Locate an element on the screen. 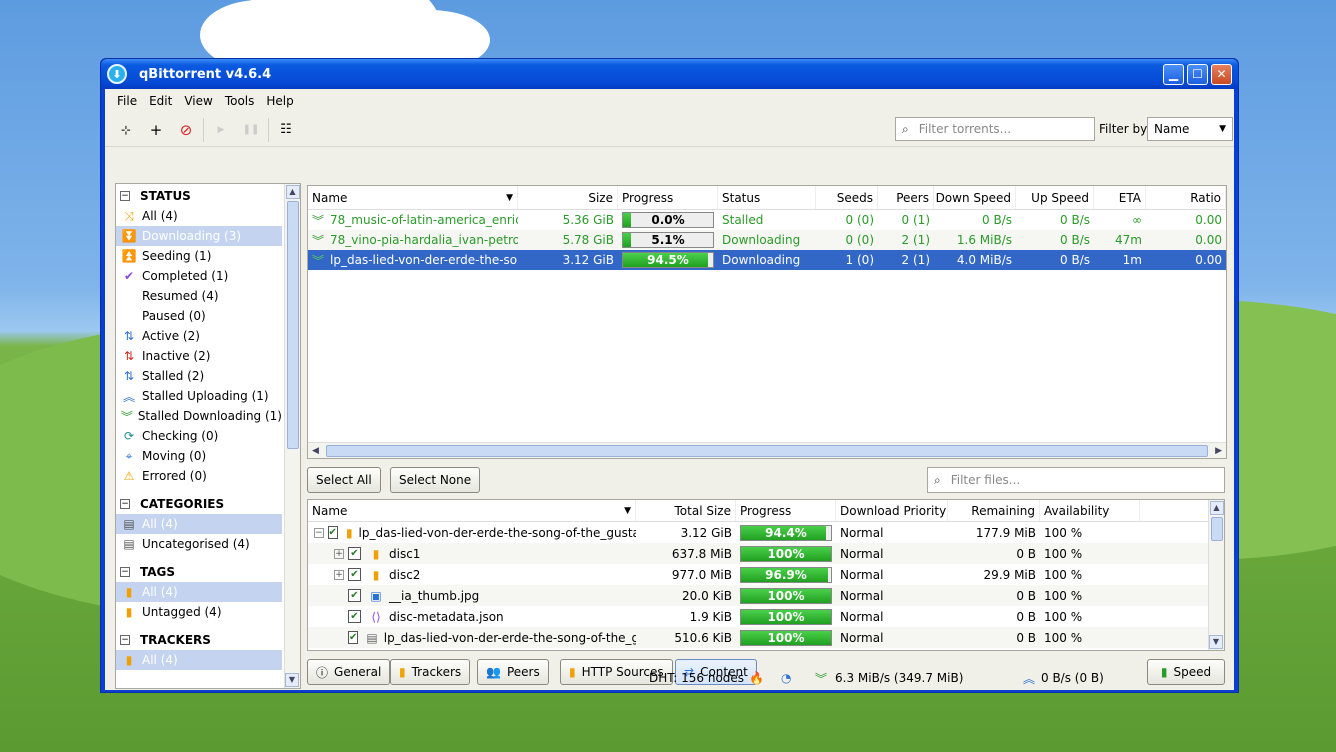 This screenshot has height=752, width=1336. trackers-section-header: − TRACKERS is located at coordinates (208, 639).